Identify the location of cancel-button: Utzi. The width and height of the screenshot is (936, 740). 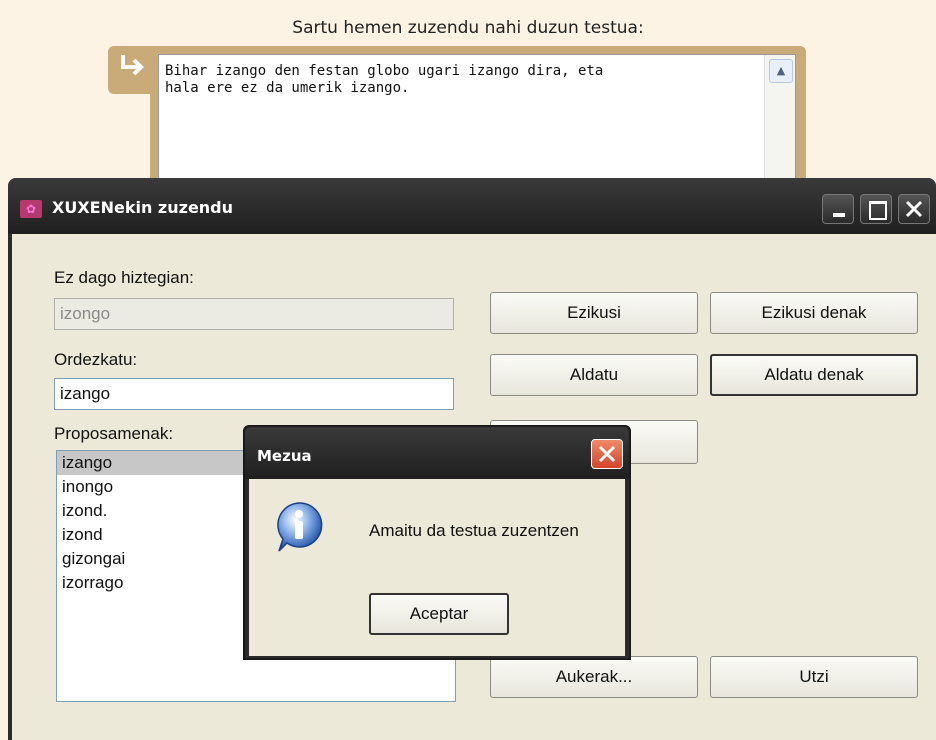
(814, 677).